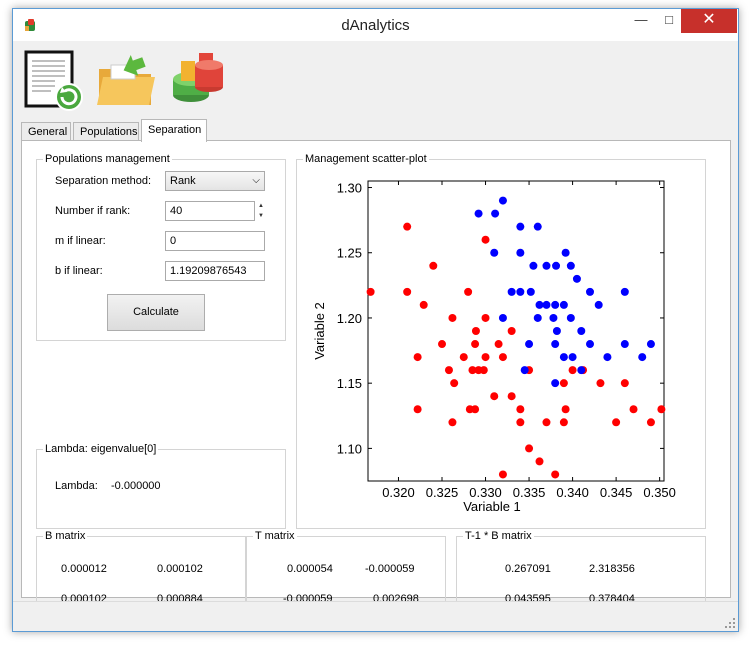 This screenshot has height=652, width=752. Describe the element at coordinates (261, 206) in the screenshot. I see `spin-up-icon: ▲` at that location.